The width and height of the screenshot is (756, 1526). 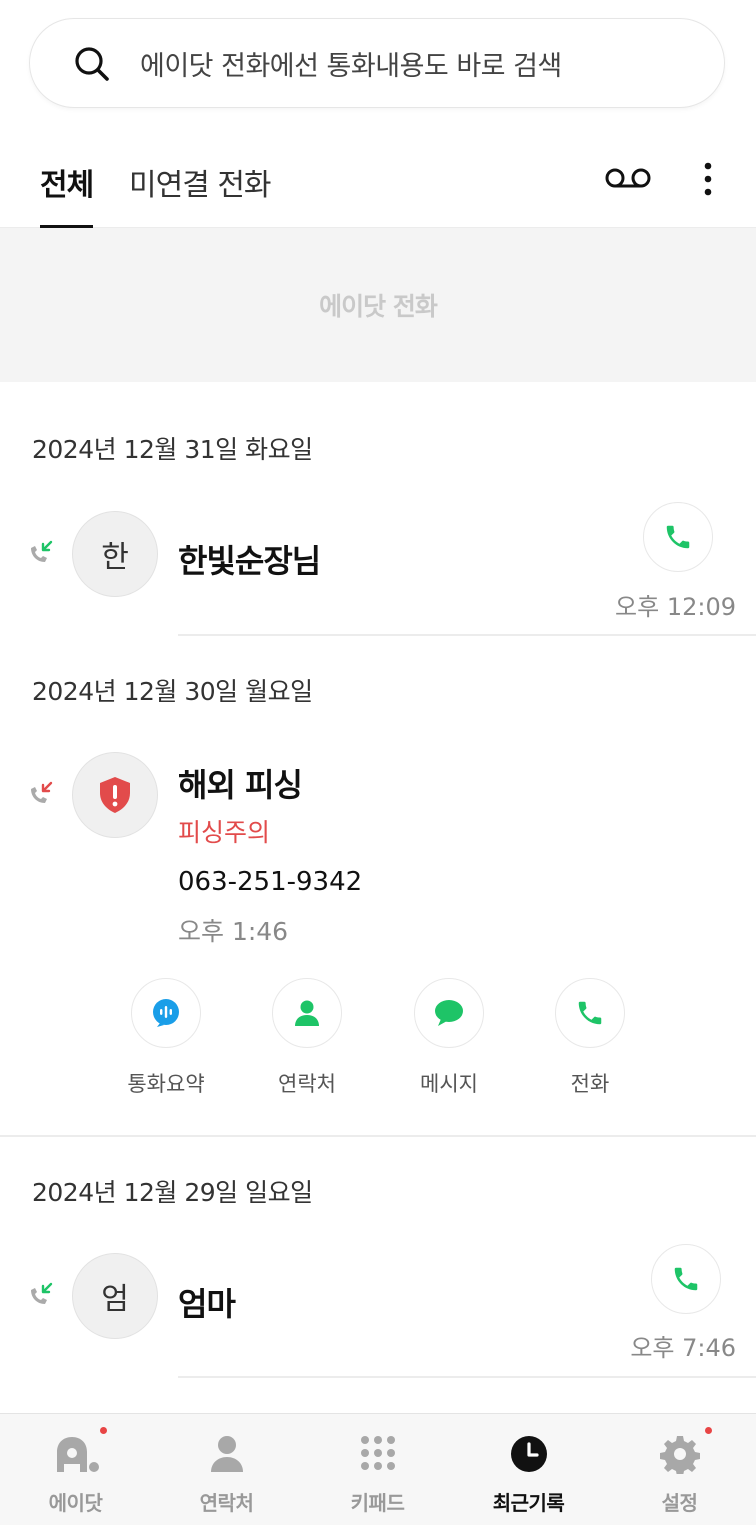 I want to click on phone-number: 063-251-9342, so click(x=270, y=882).